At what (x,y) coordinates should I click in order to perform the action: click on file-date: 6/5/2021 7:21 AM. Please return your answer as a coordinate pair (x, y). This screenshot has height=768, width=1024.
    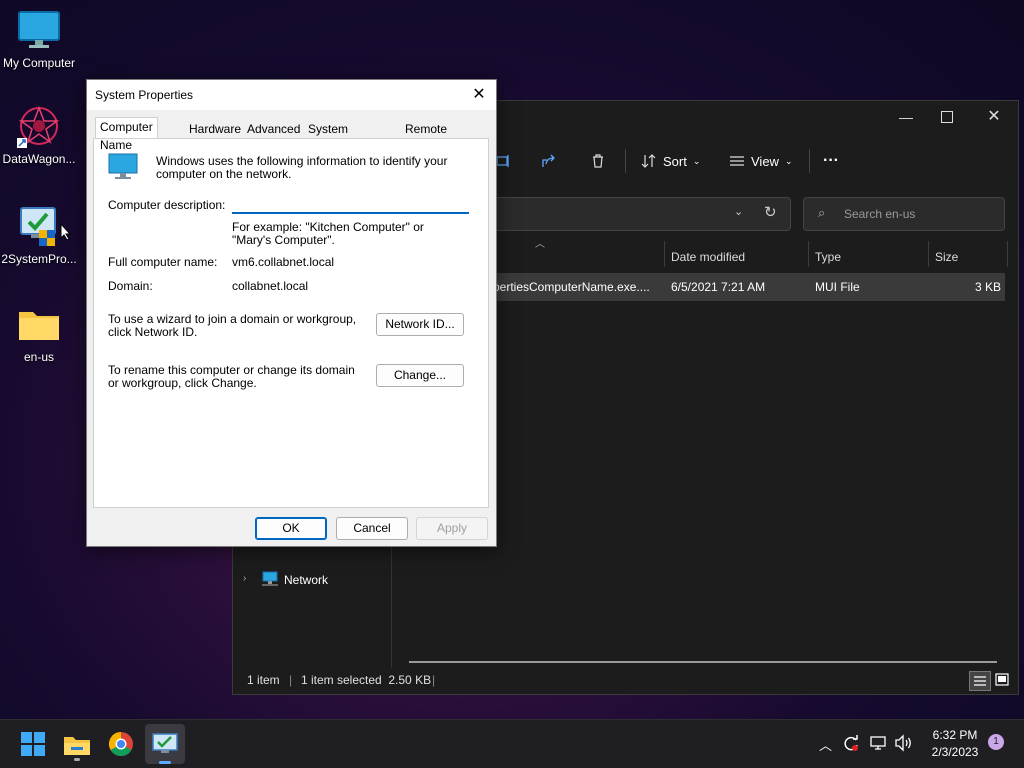
    Looking at the image, I should click on (718, 287).